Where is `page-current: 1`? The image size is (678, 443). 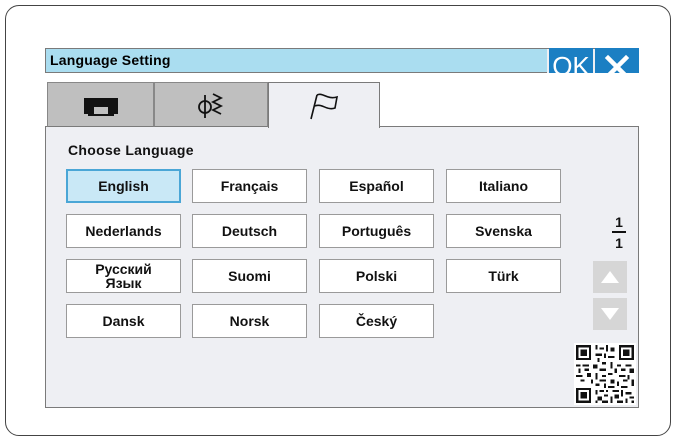 page-current: 1 is located at coordinates (619, 222).